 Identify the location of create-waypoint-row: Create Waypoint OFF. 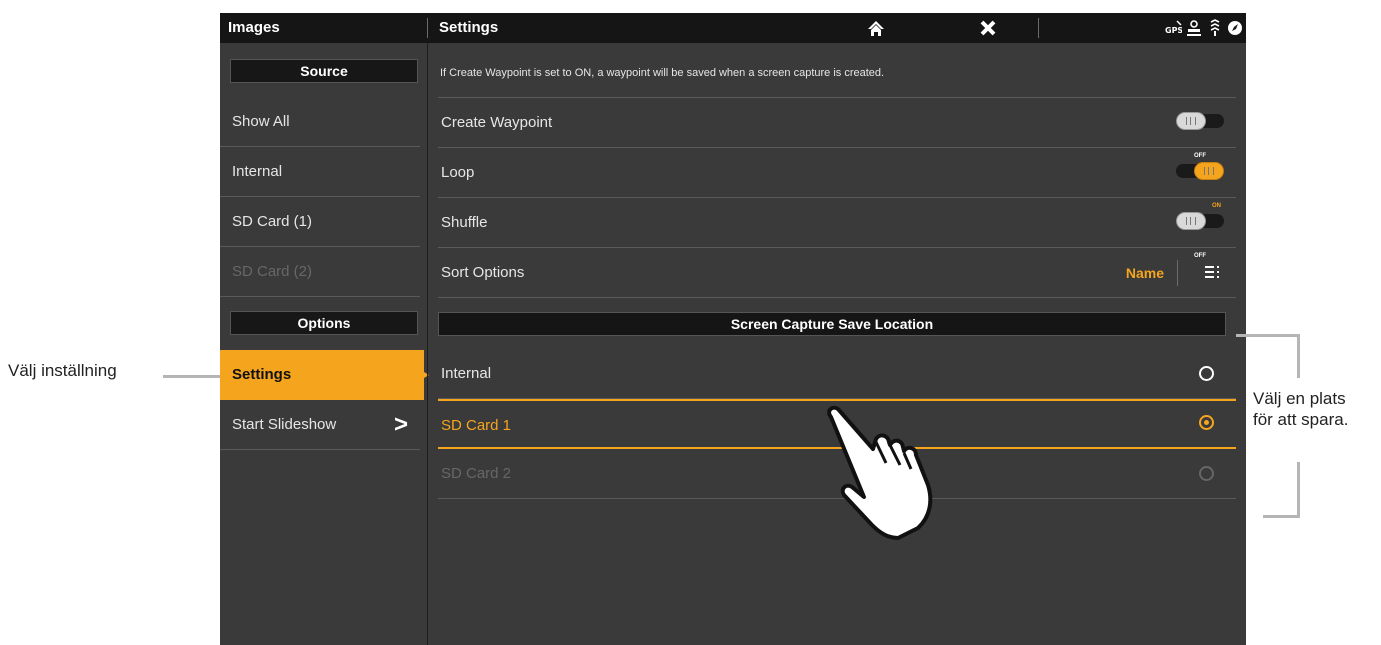
(837, 128).